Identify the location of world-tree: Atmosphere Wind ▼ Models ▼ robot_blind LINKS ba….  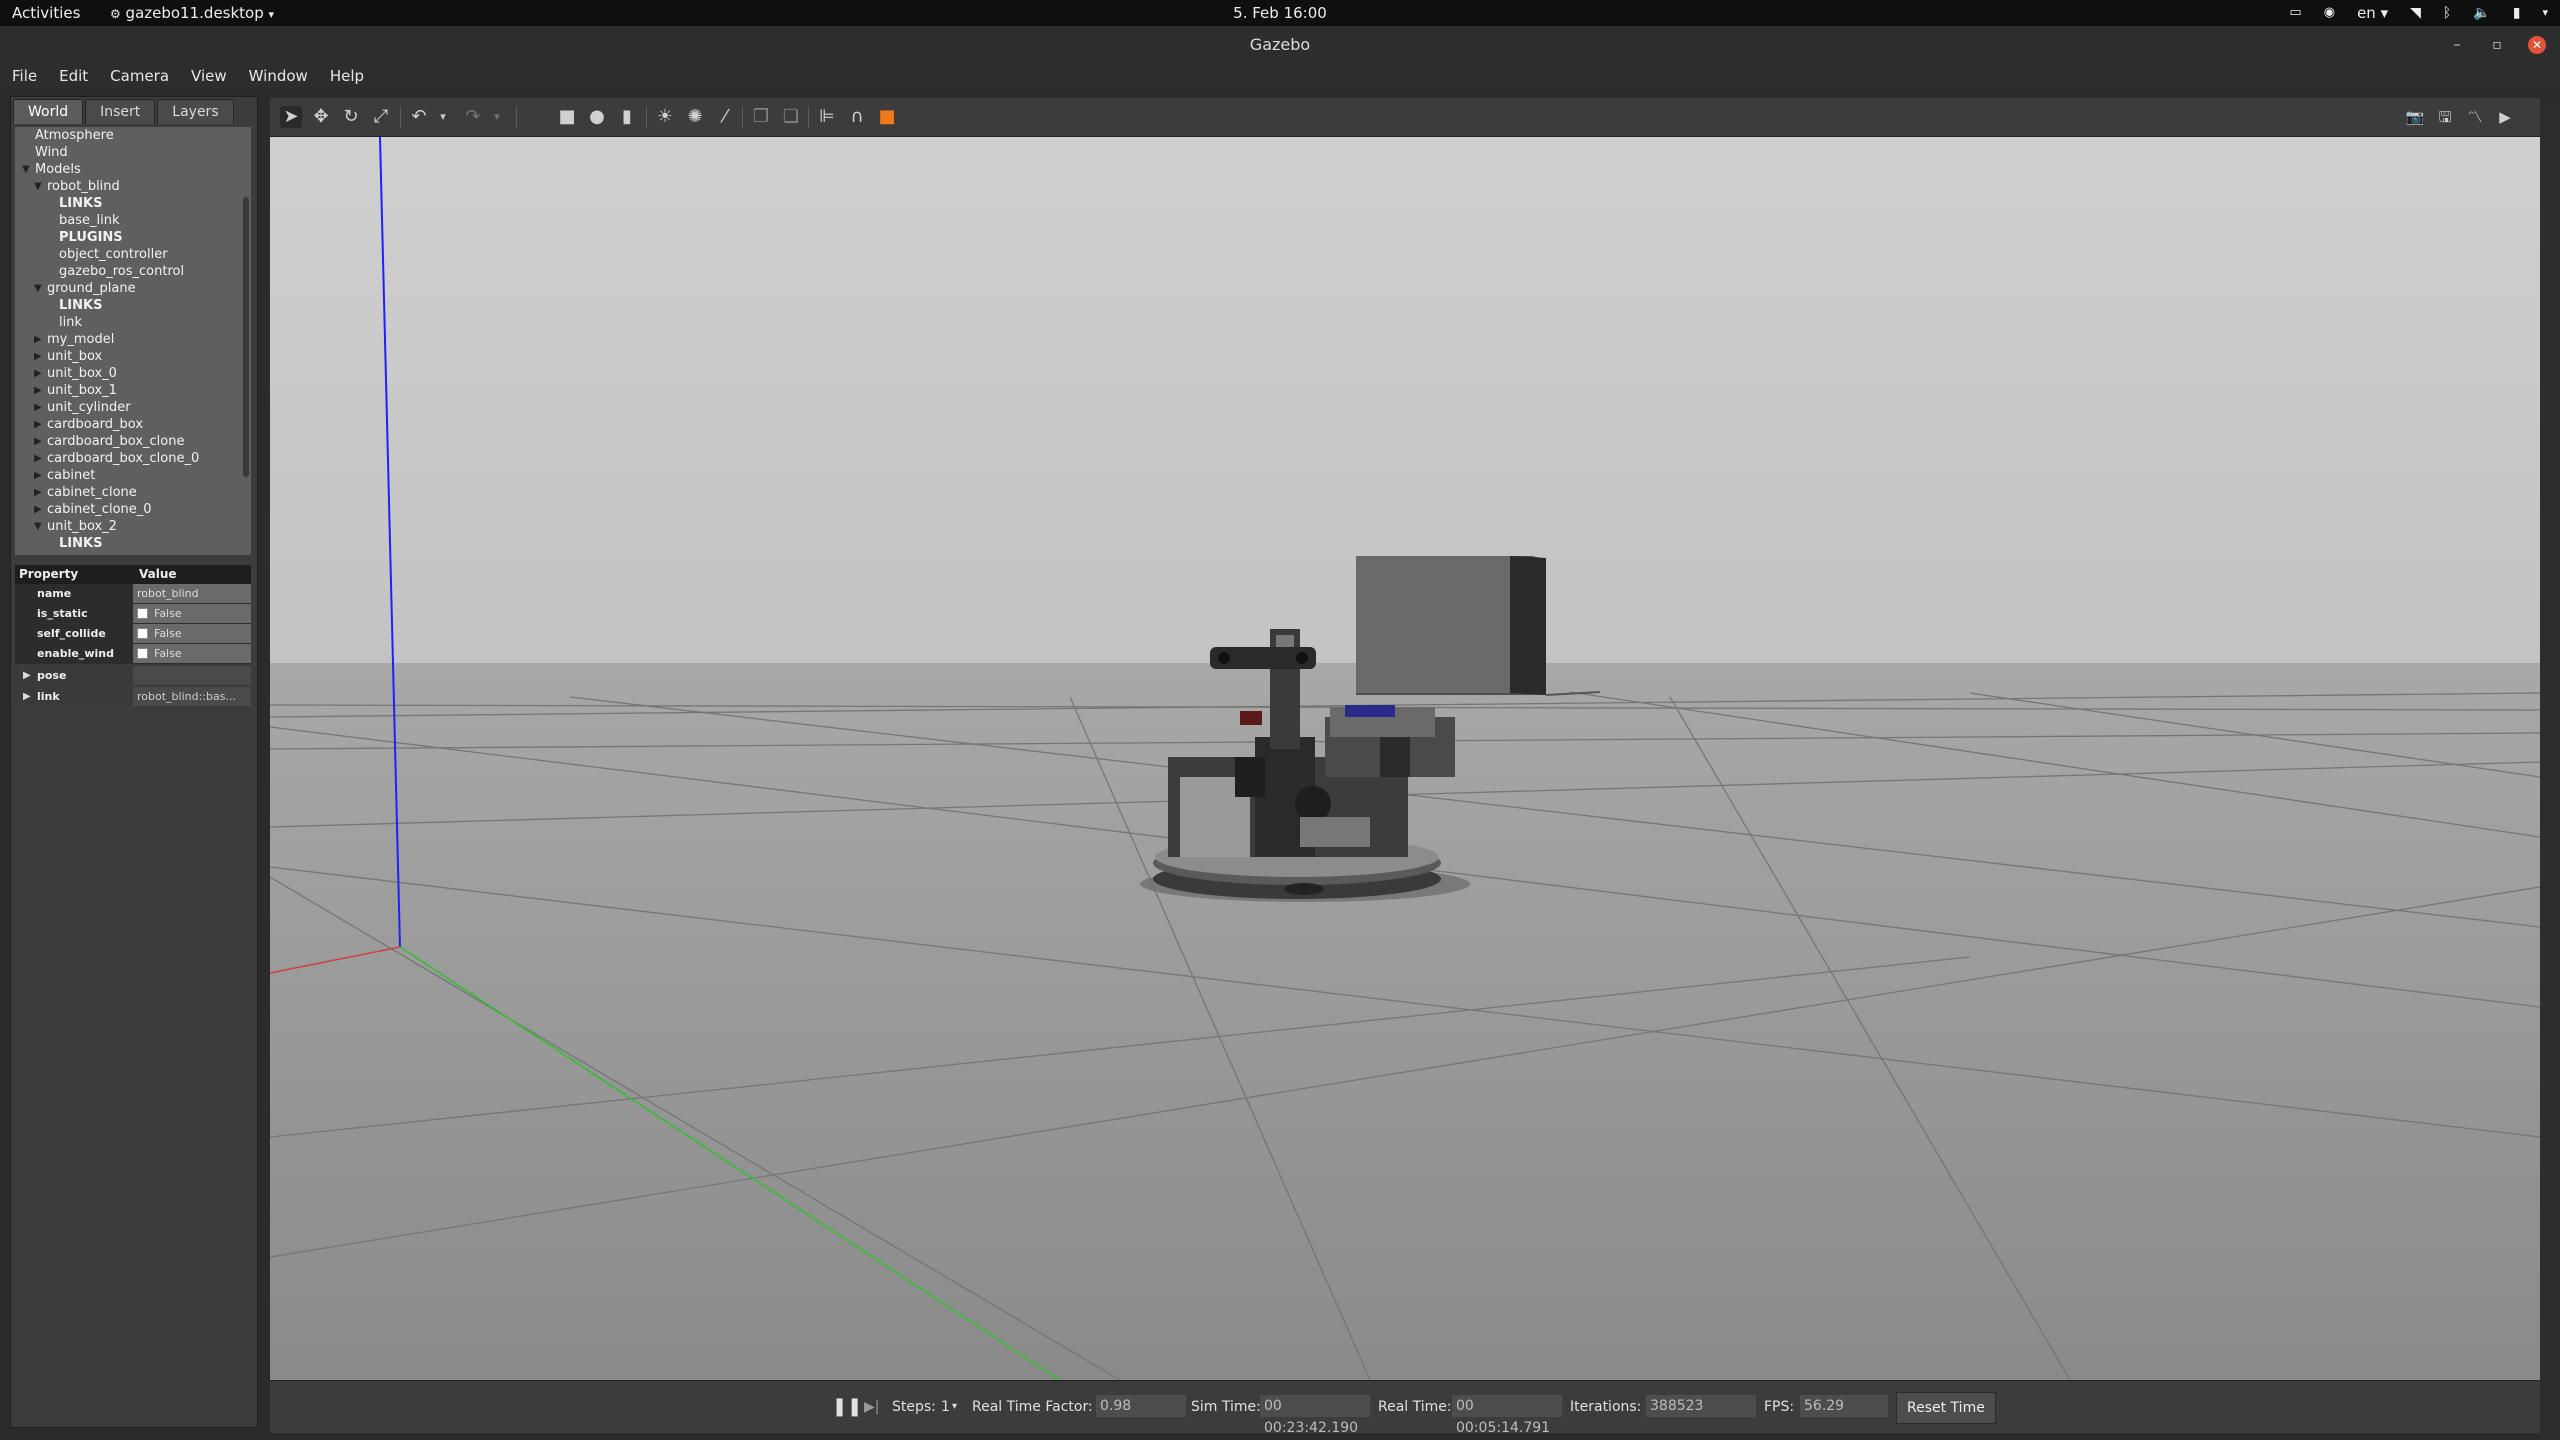
(133, 341).